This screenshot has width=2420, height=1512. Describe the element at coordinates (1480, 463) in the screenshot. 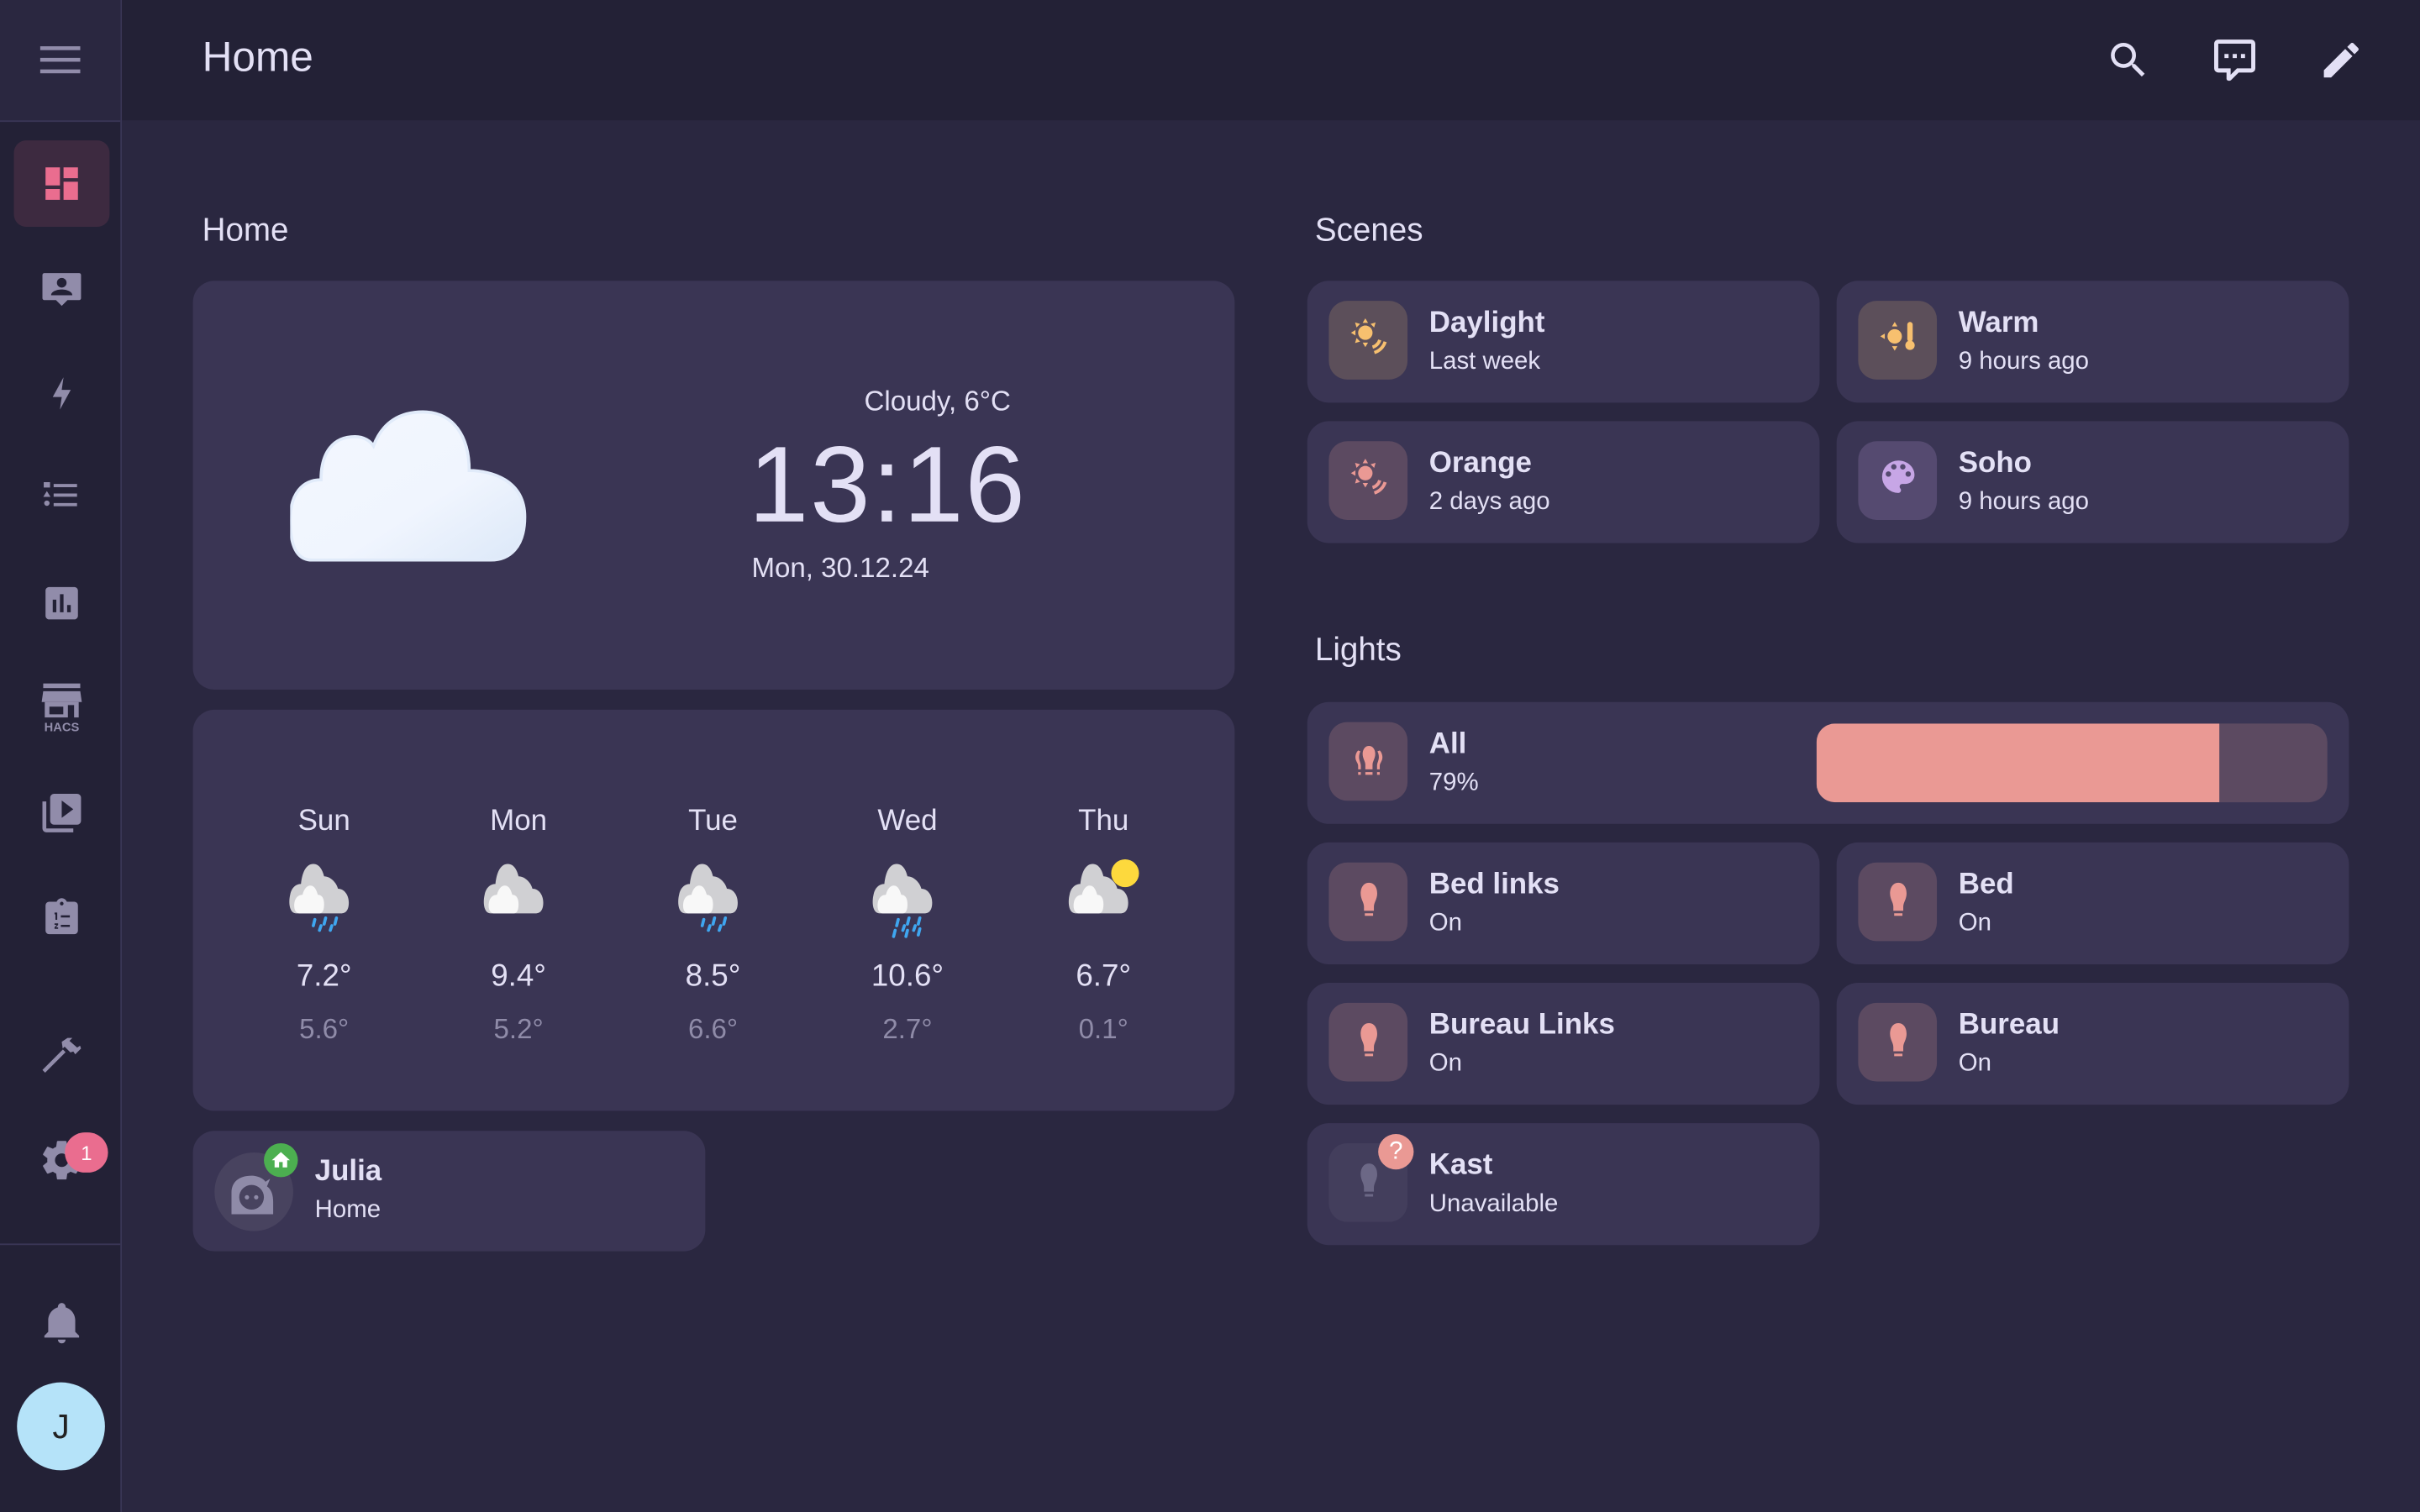

I see `scene-name: Orange` at that location.